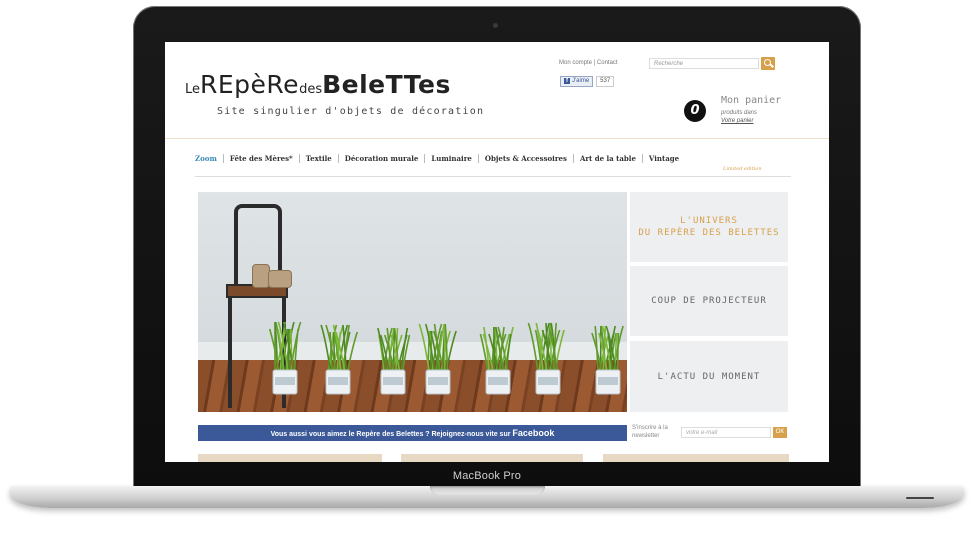  I want to click on tile-coup-de-projecteur: COUP DE PROJECTEUR, so click(709, 301).